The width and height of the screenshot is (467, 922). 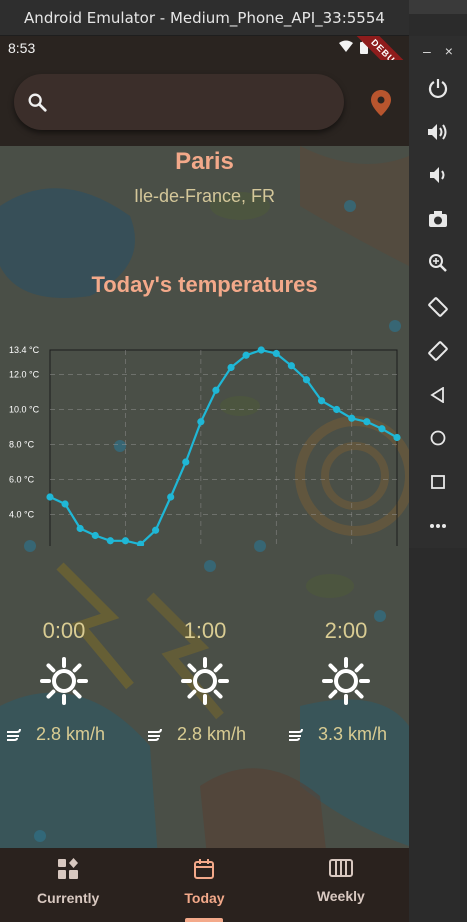 I want to click on hourly-wind-speed: 3.3 km/h, so click(x=353, y=734).